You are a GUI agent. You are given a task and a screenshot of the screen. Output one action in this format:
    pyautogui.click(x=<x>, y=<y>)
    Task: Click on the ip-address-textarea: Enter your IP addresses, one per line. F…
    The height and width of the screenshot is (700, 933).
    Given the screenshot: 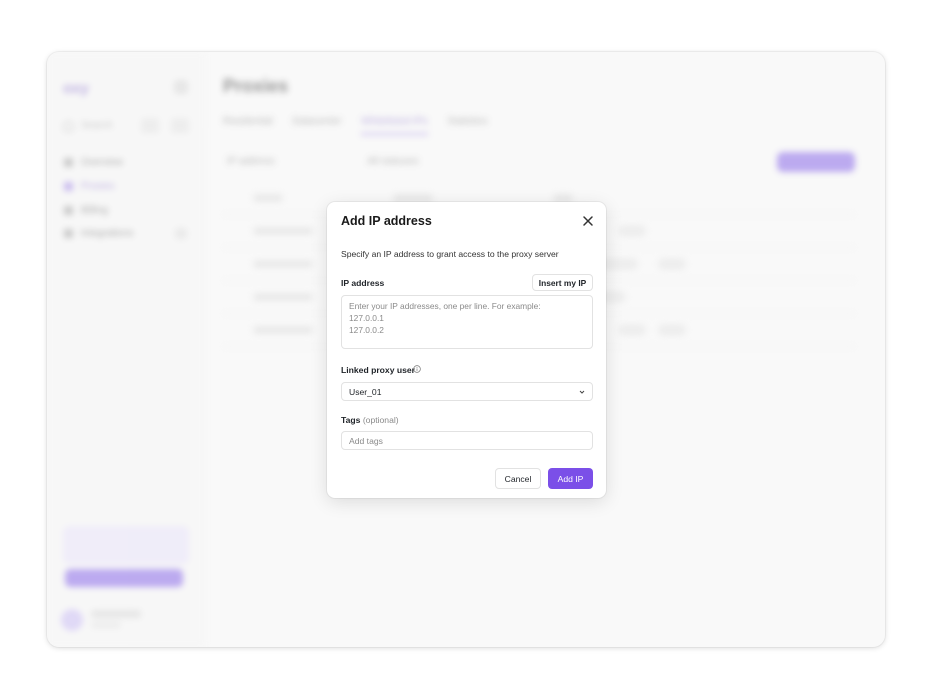 What is the action you would take?
    pyautogui.click(x=467, y=322)
    